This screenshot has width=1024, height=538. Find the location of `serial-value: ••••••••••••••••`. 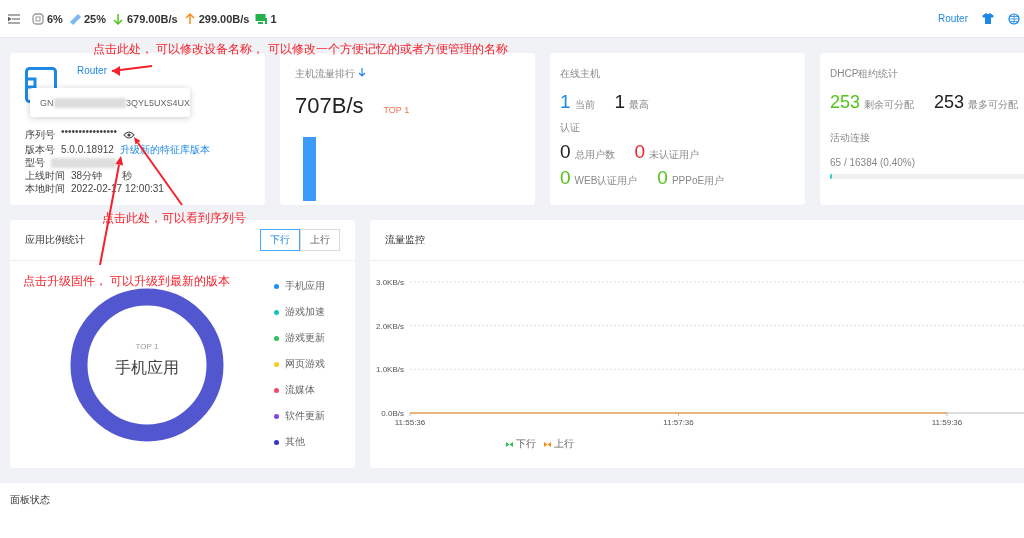

serial-value: •••••••••••••••• is located at coordinates (89, 131).